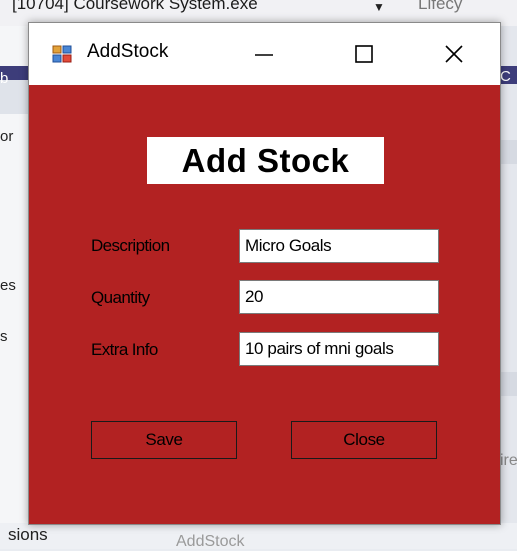  What do you see at coordinates (120, 297) in the screenshot?
I see `quantity-label: Quantity` at bounding box center [120, 297].